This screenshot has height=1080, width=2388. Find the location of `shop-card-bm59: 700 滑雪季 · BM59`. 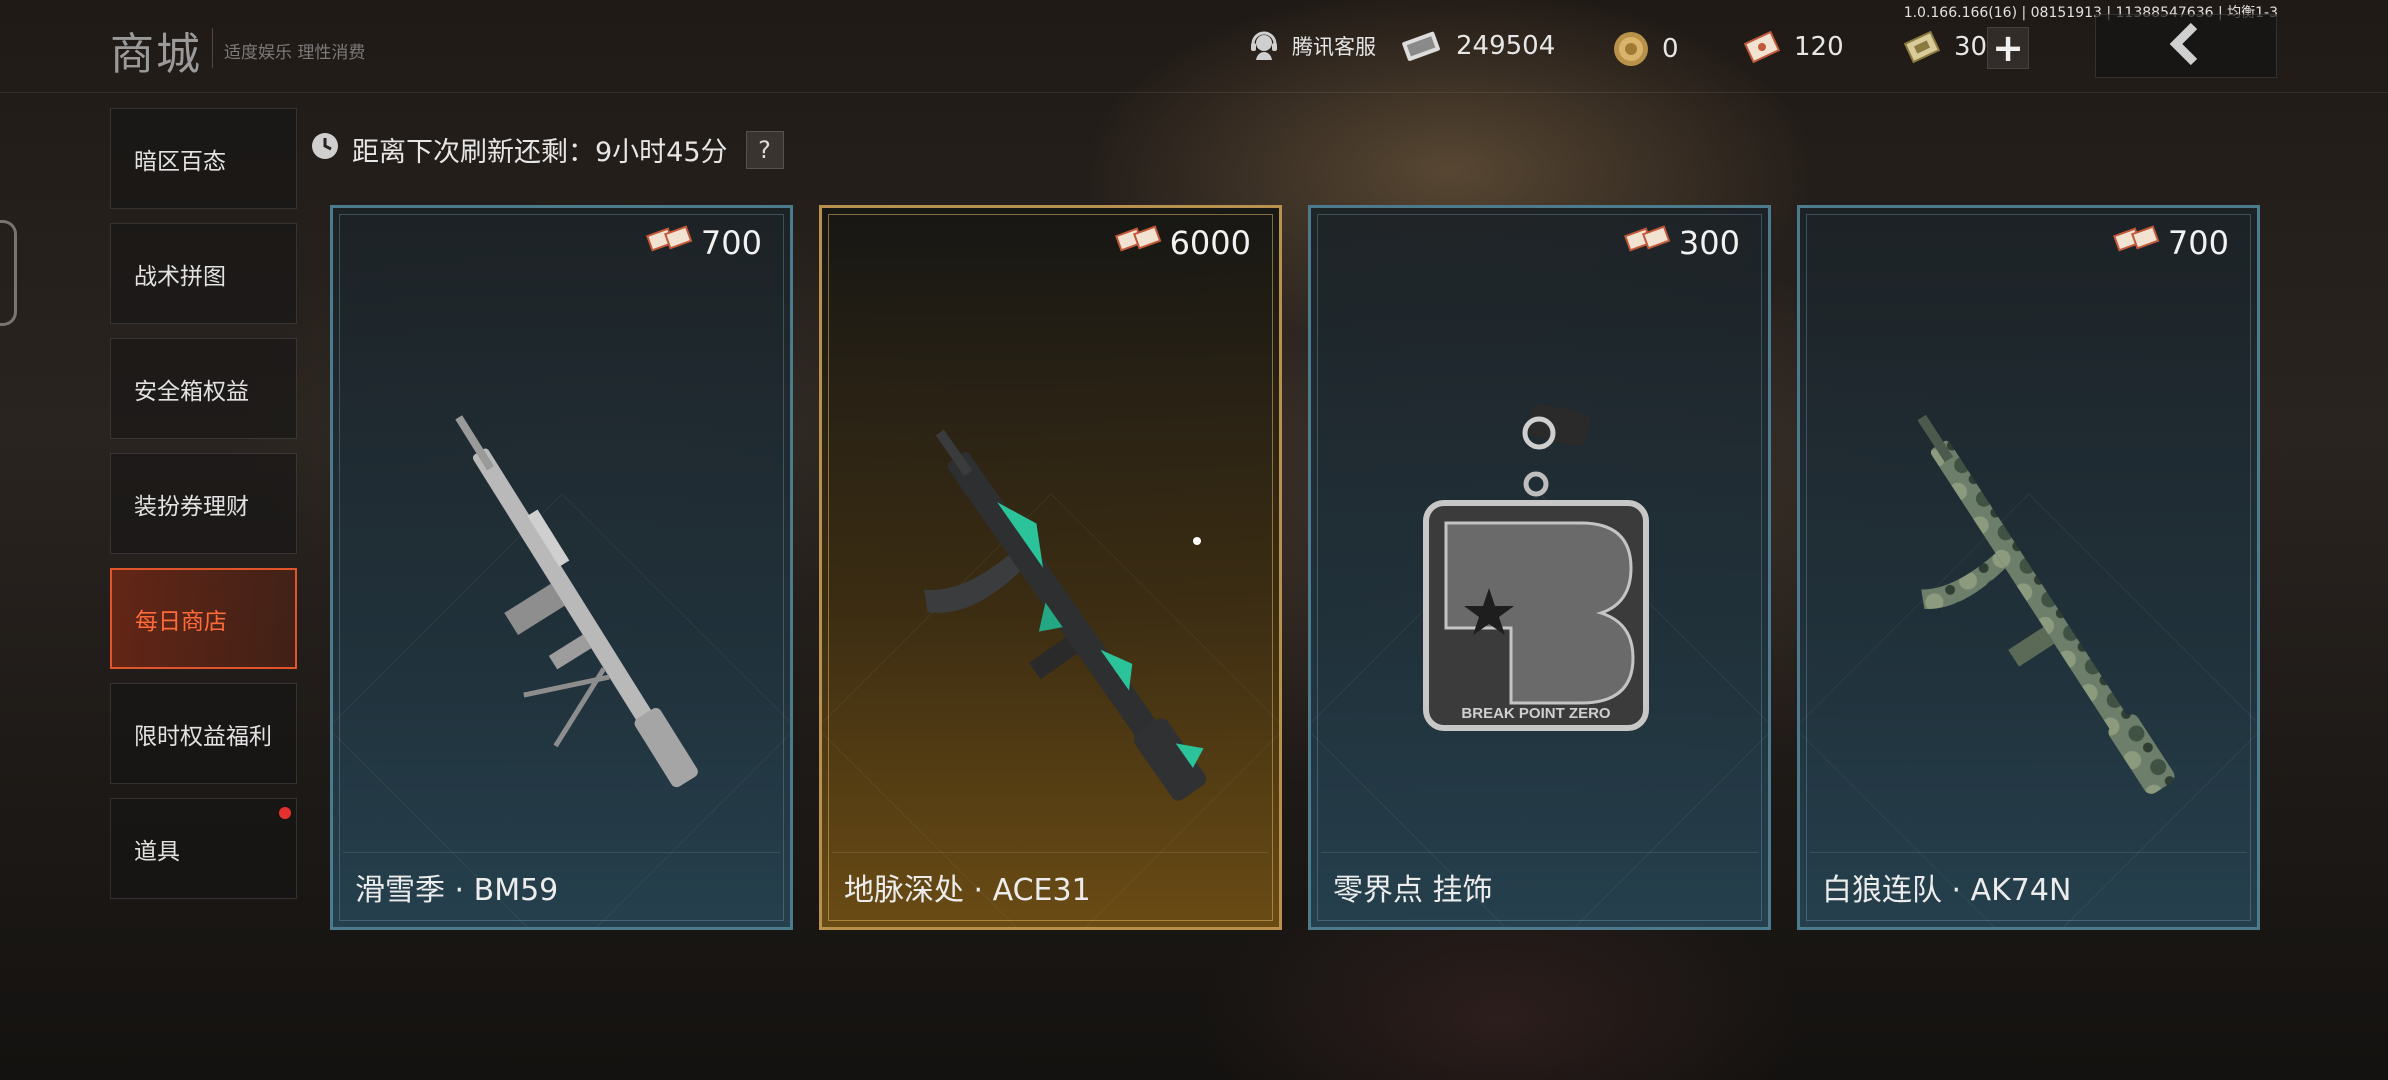

shop-card-bm59: 700 滑雪季 · BM59 is located at coordinates (561, 567).